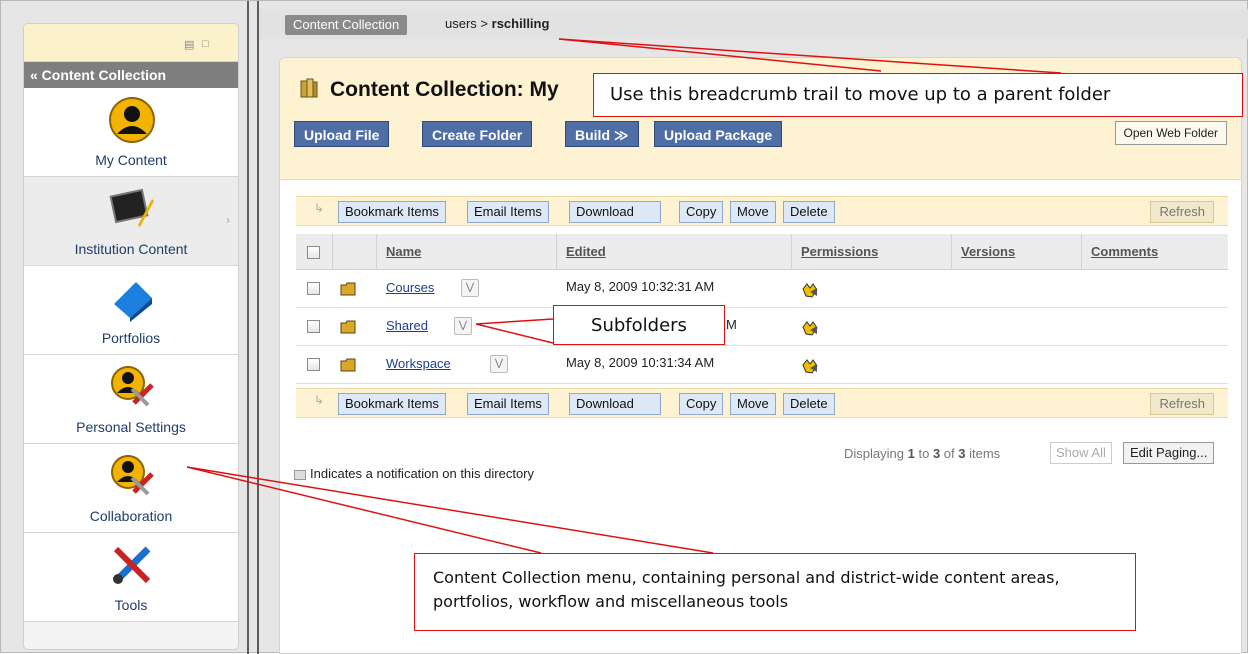 The image size is (1248, 654). I want to click on folder-icon, so click(348, 327).